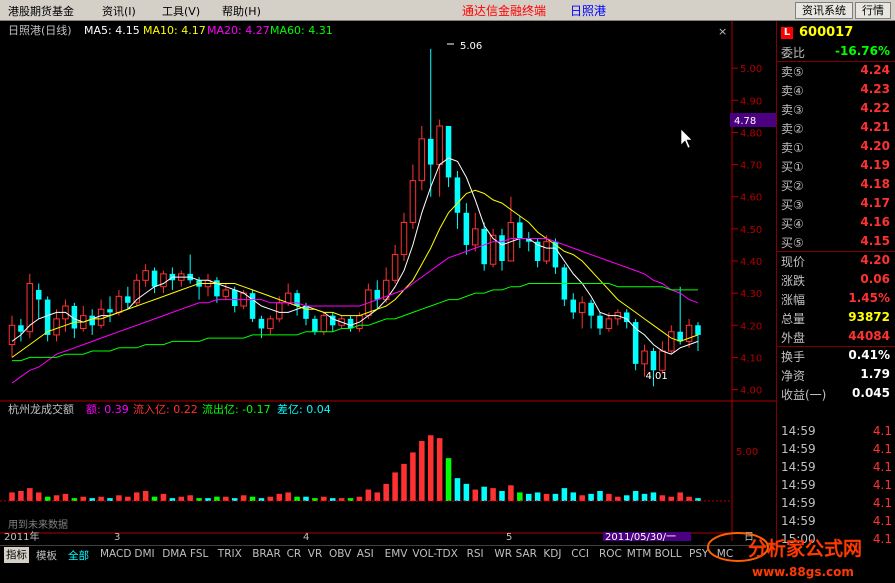  What do you see at coordinates (119, 11) in the screenshot?
I see `menu-info: 资讯(I)` at bounding box center [119, 11].